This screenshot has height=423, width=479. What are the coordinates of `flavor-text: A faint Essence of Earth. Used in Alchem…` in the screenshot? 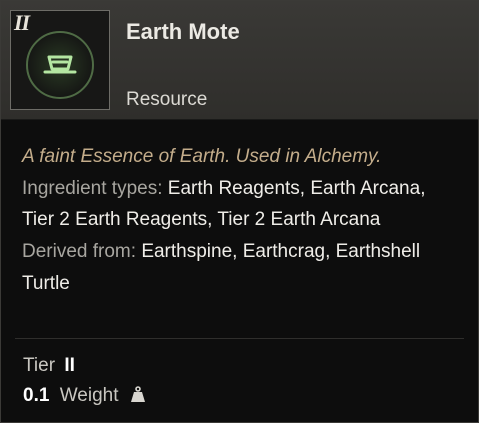 It's located at (202, 156).